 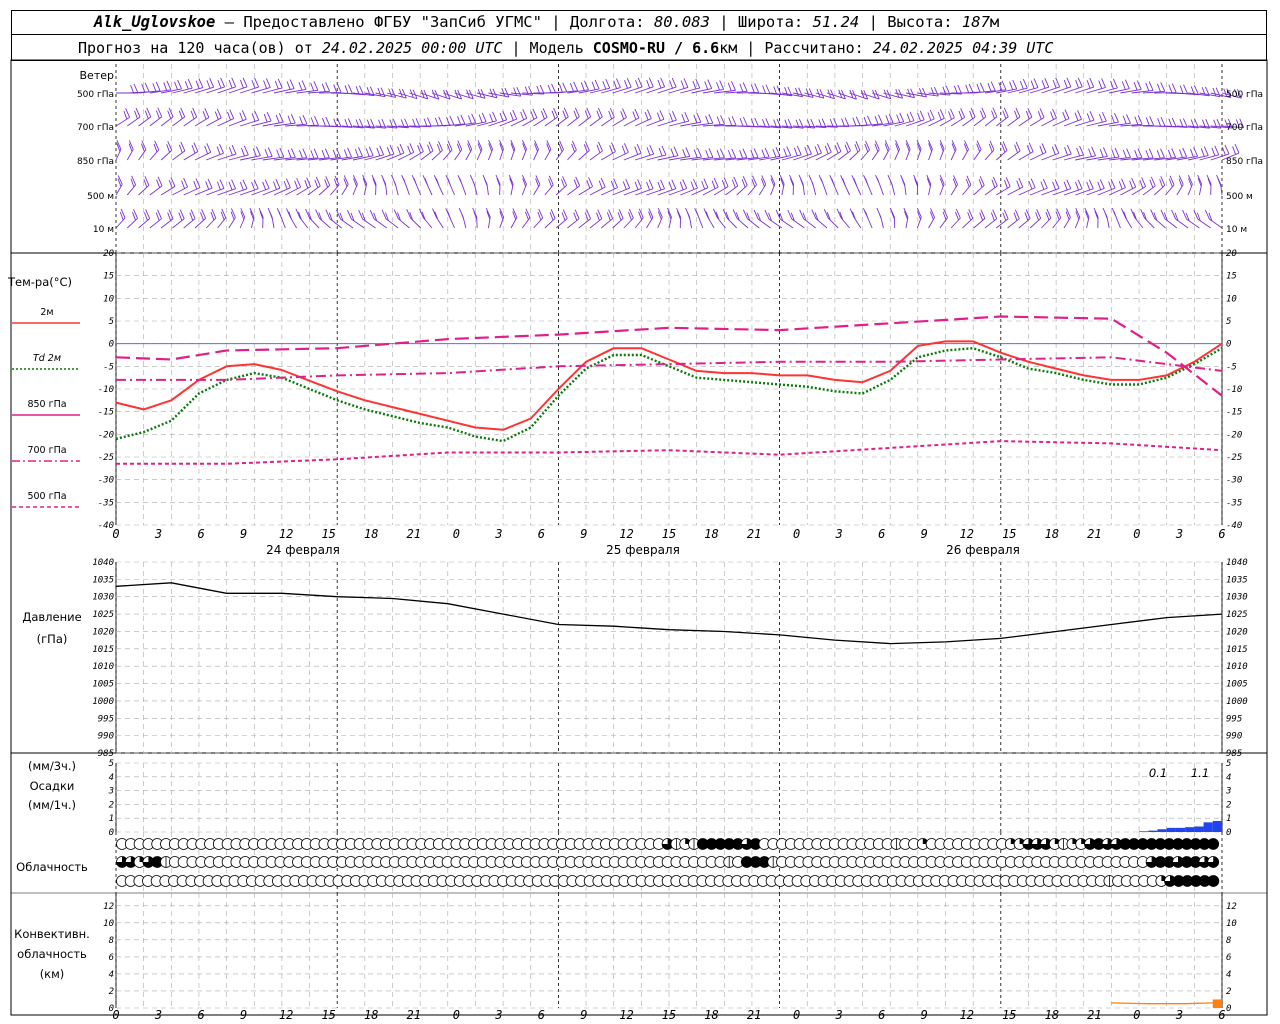 I want to click on ytick-right-press-0: 1040, so click(x=1237, y=563).